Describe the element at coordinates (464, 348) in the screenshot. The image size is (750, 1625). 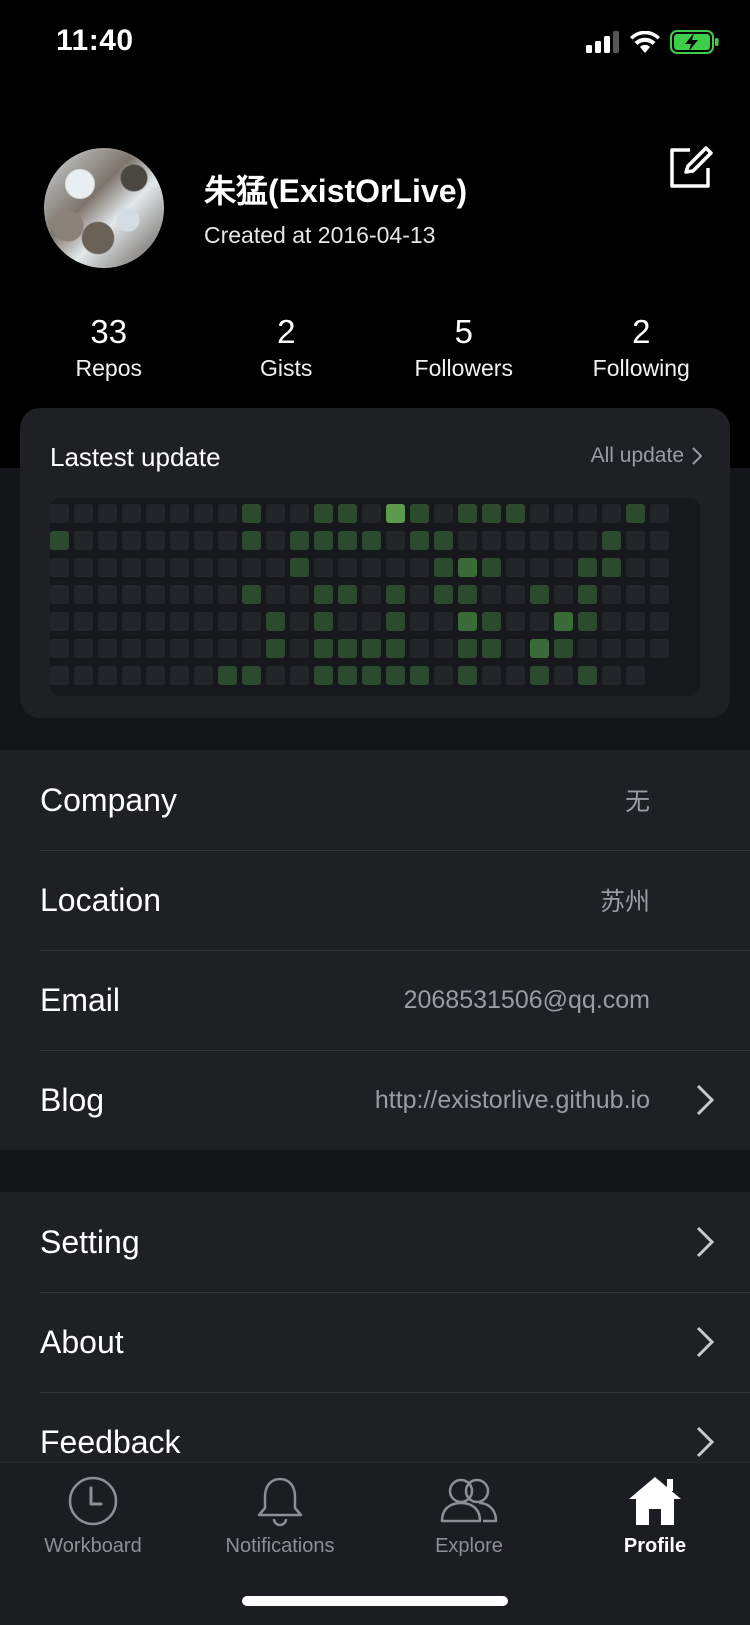
I see `stat-followers: 5 Followers` at that location.